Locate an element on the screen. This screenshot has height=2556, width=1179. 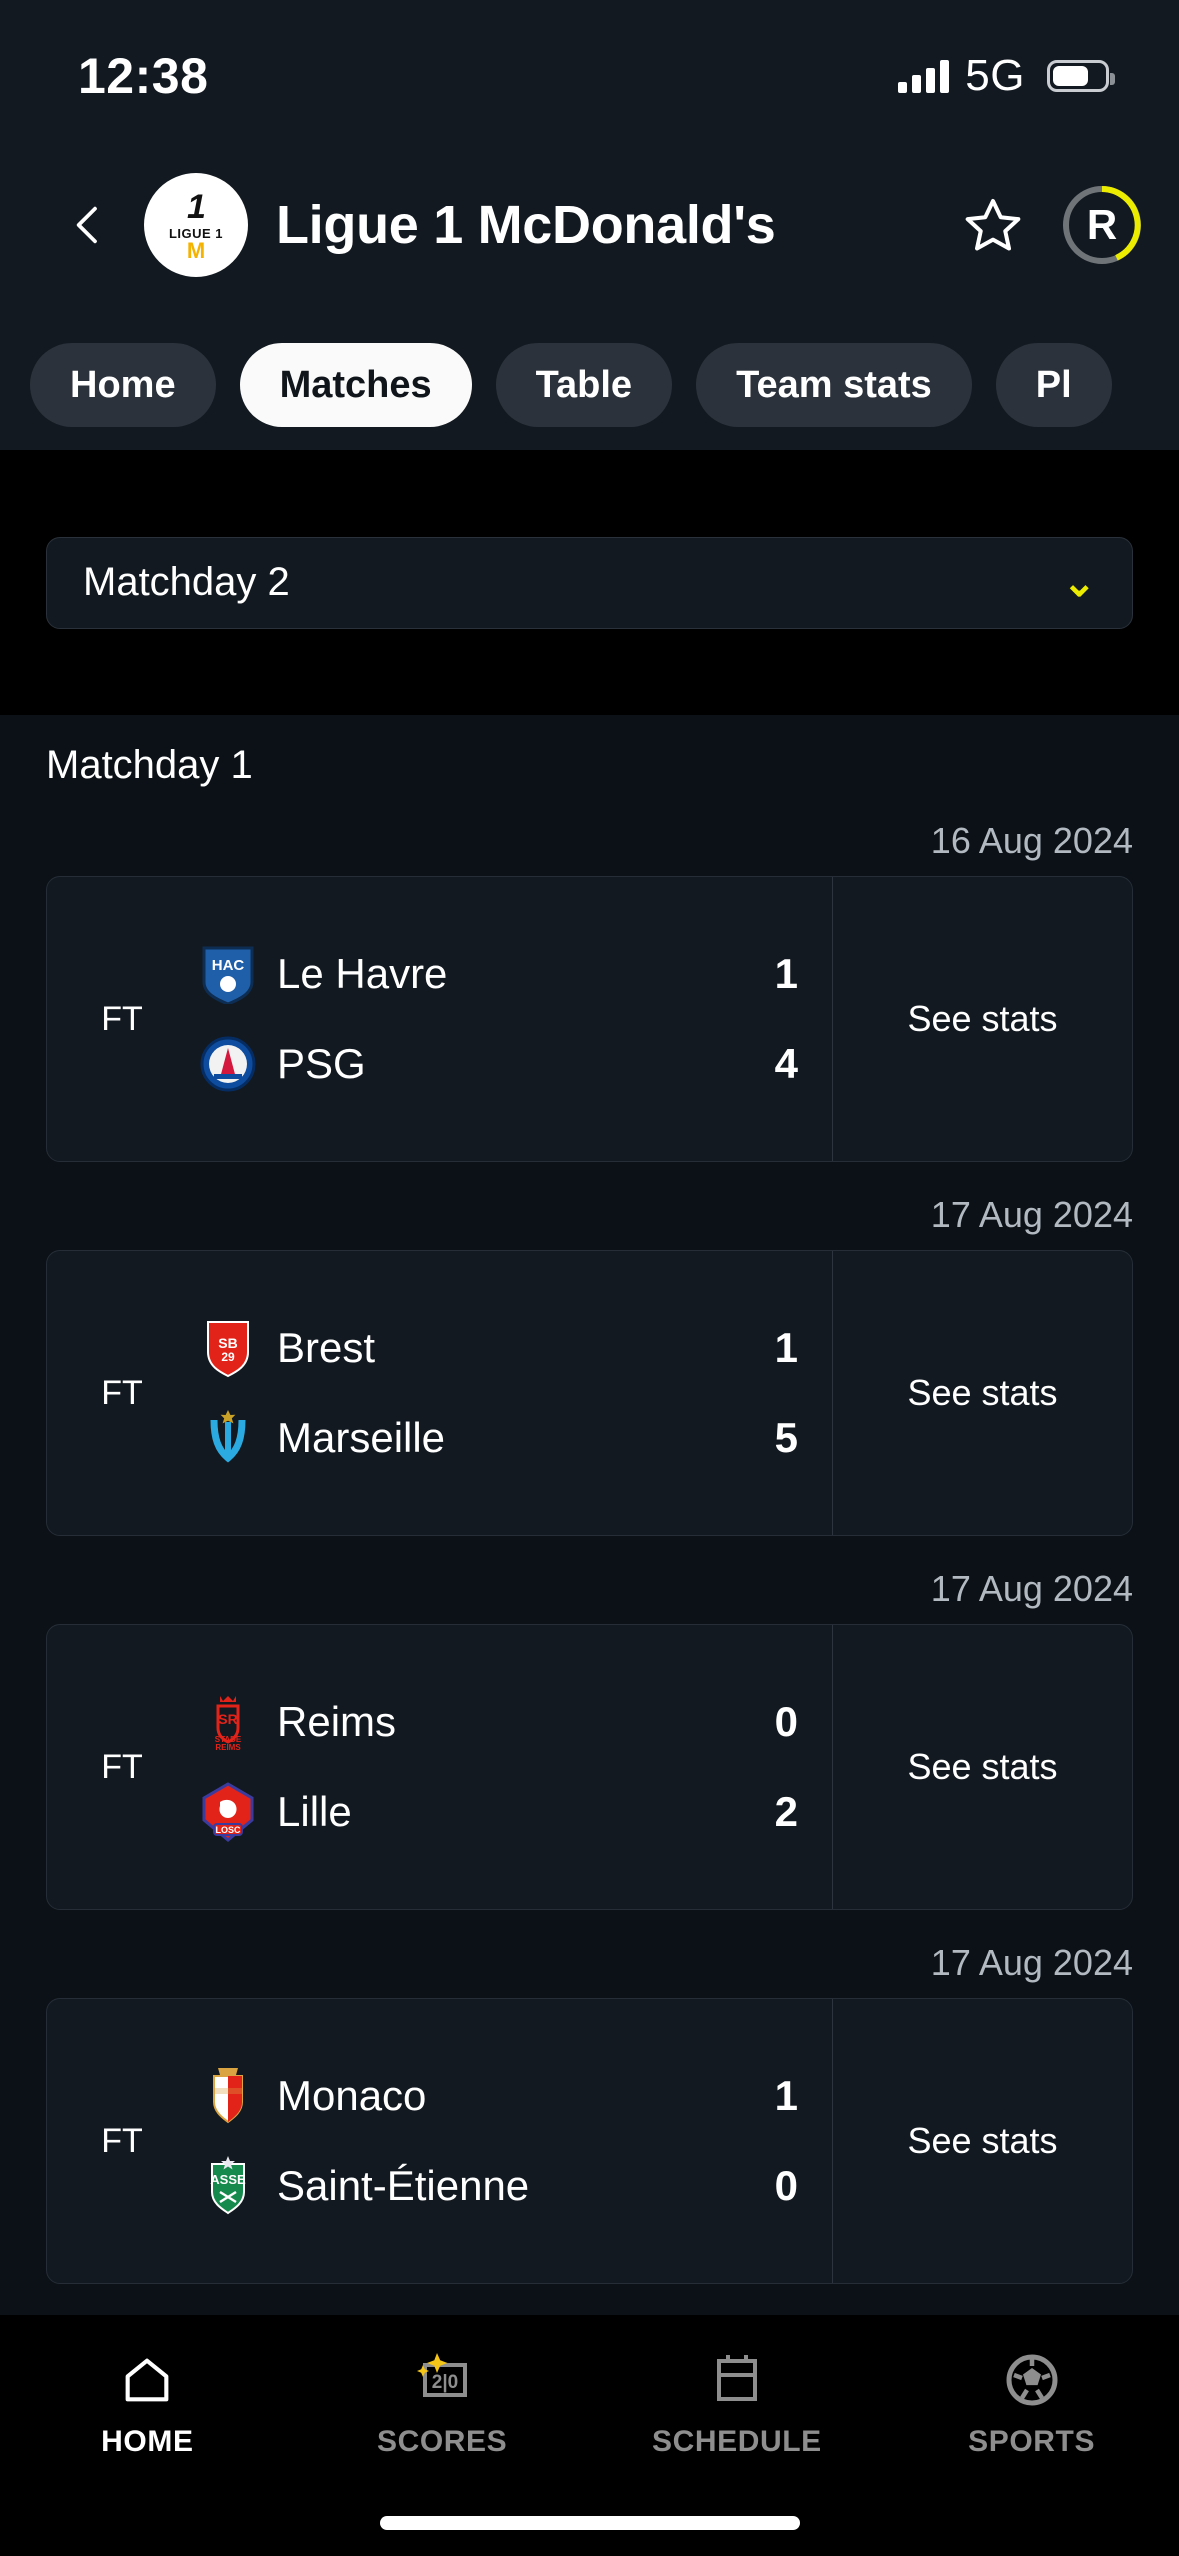
match-teams: Monaco 1 ASSE Saint-Étienne 0 is located at coordinates (514, 2141).